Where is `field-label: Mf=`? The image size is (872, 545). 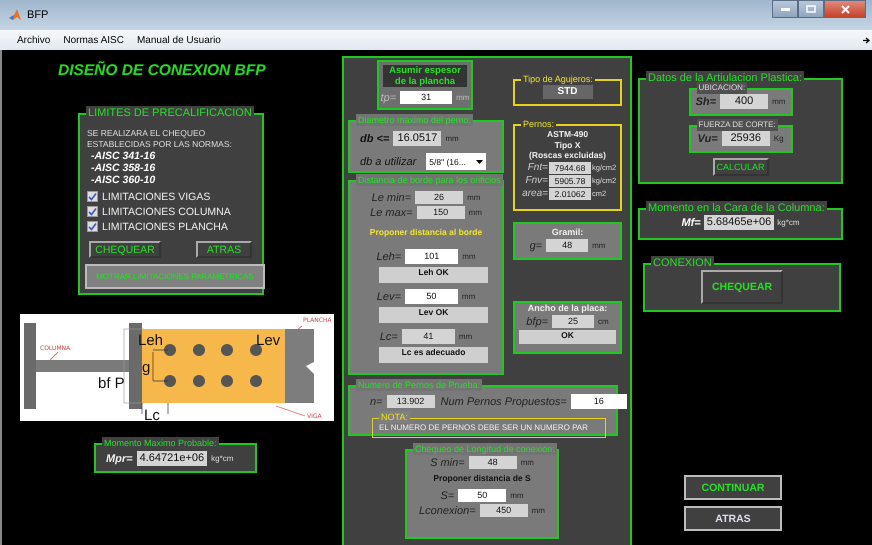 field-label: Mf= is located at coordinates (691, 222).